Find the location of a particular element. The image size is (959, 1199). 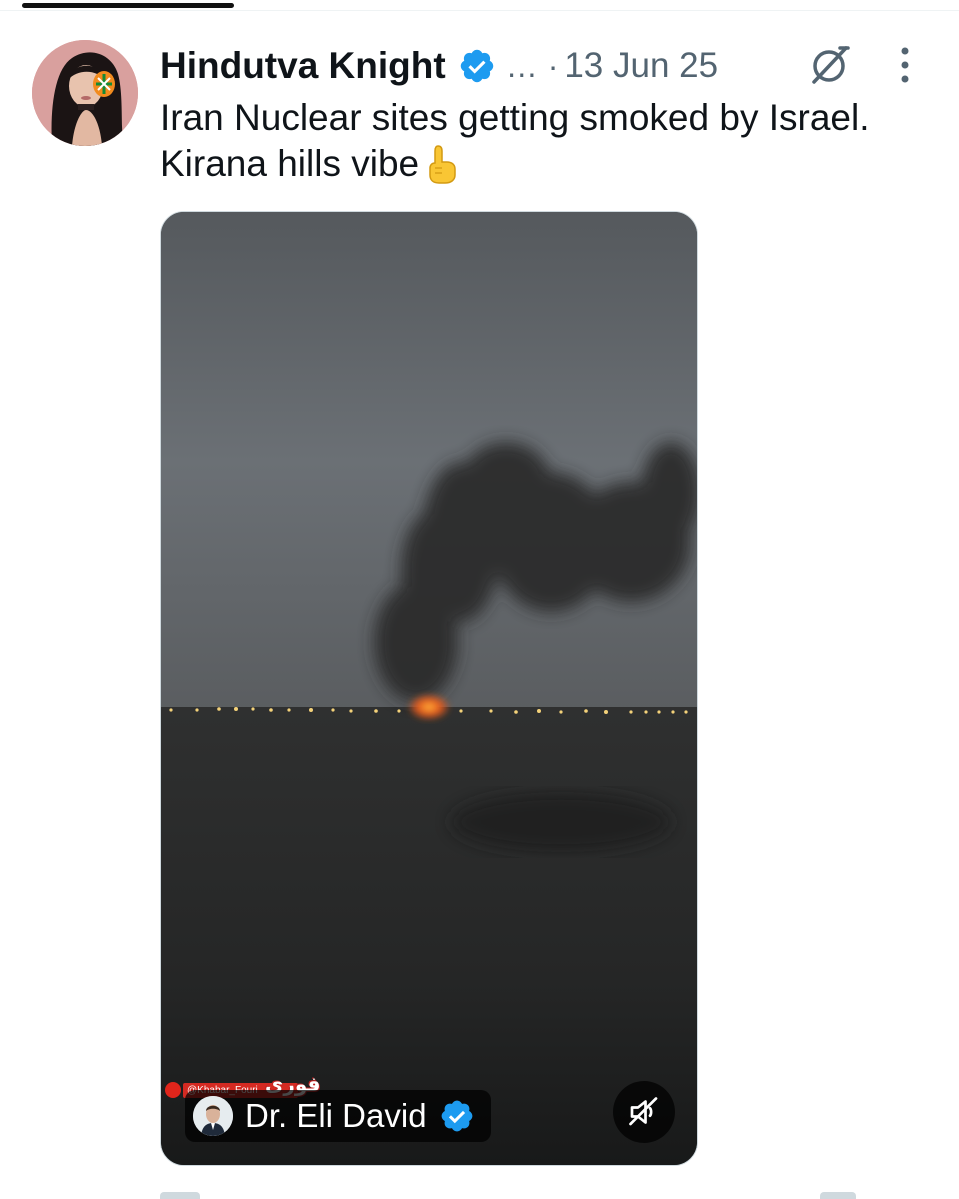

source-name: Dr. Eli David is located at coordinates (336, 1115).